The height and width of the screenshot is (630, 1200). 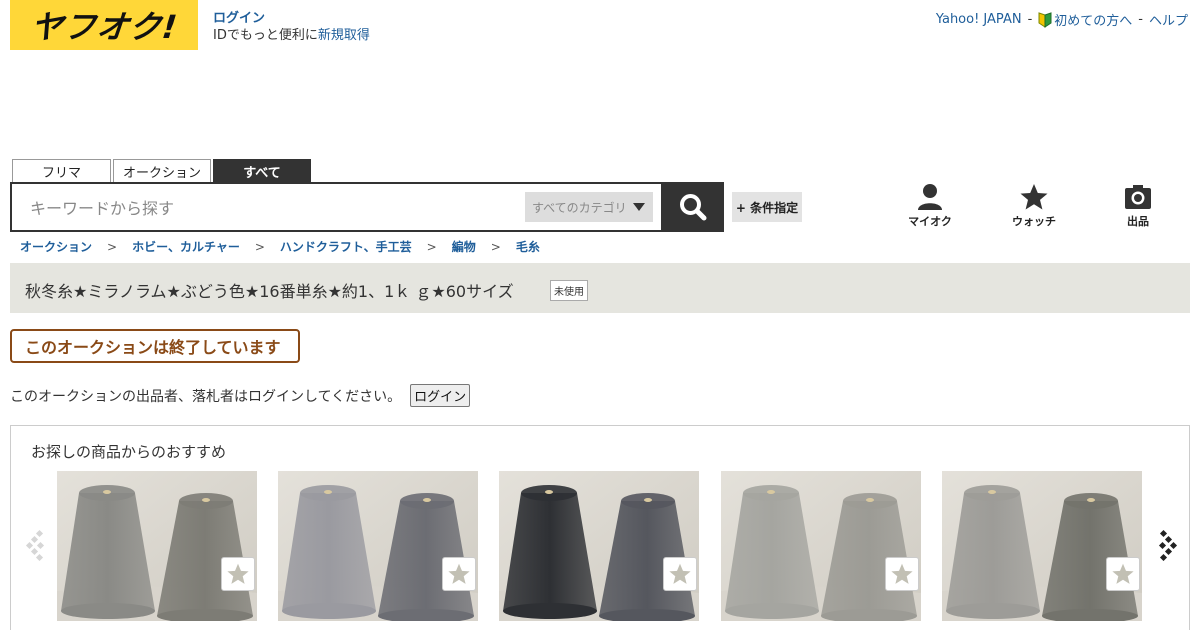 I want to click on signup-link: 新規取得, so click(x=344, y=35).